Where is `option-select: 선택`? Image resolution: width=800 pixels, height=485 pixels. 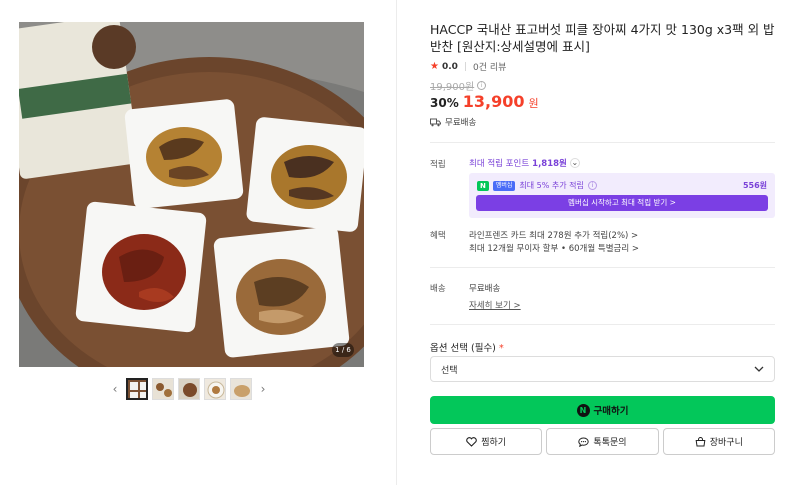
option-select: 선택 is located at coordinates (602, 369).